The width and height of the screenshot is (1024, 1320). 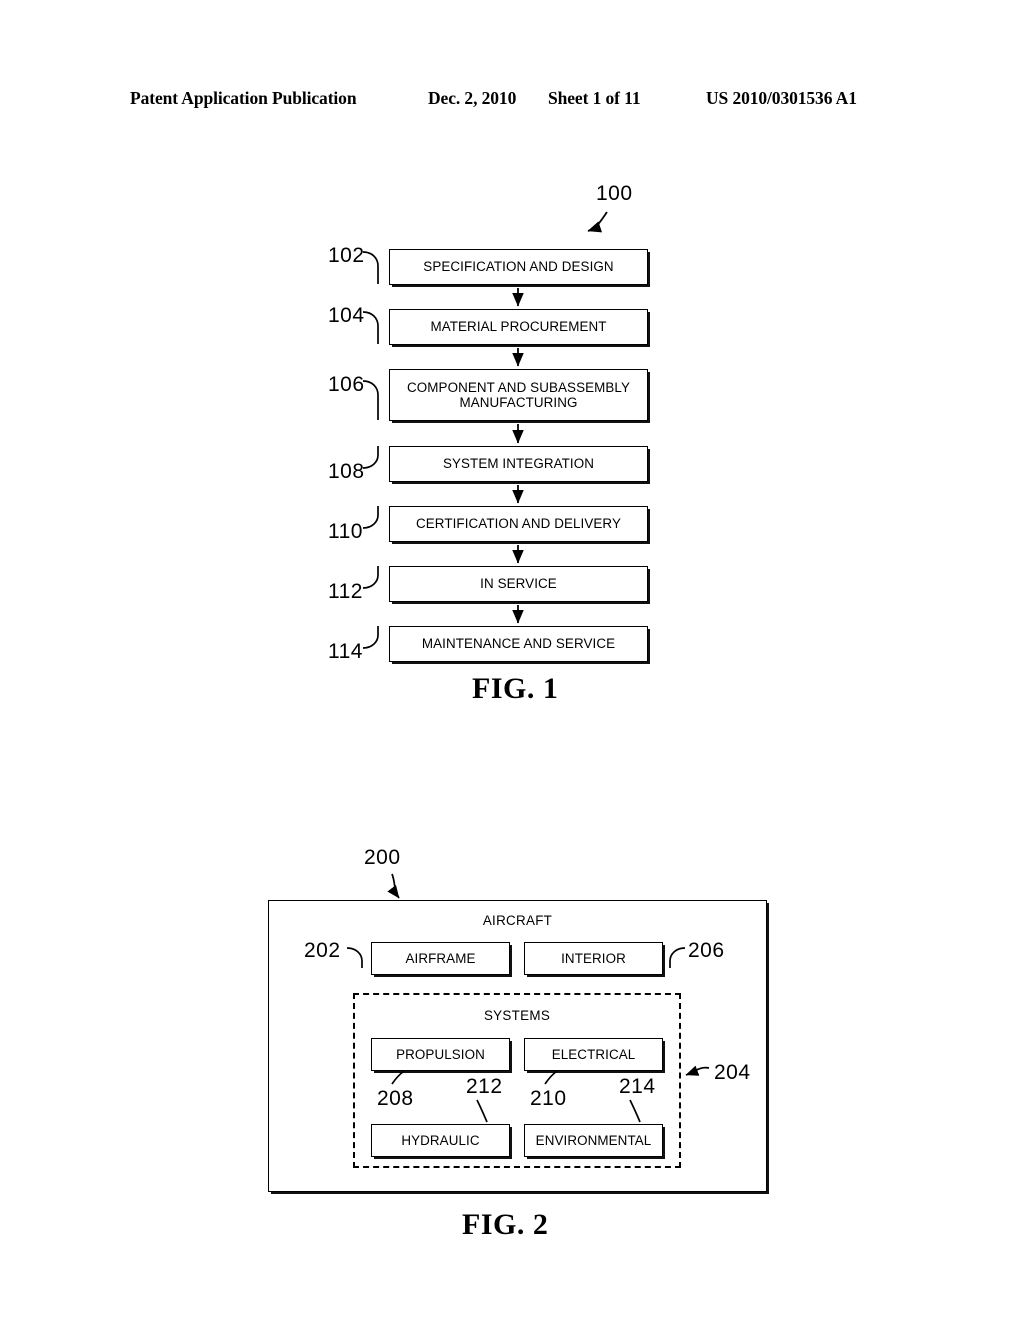 What do you see at coordinates (346, 384) in the screenshot?
I see `reference-numeral-106: 106` at bounding box center [346, 384].